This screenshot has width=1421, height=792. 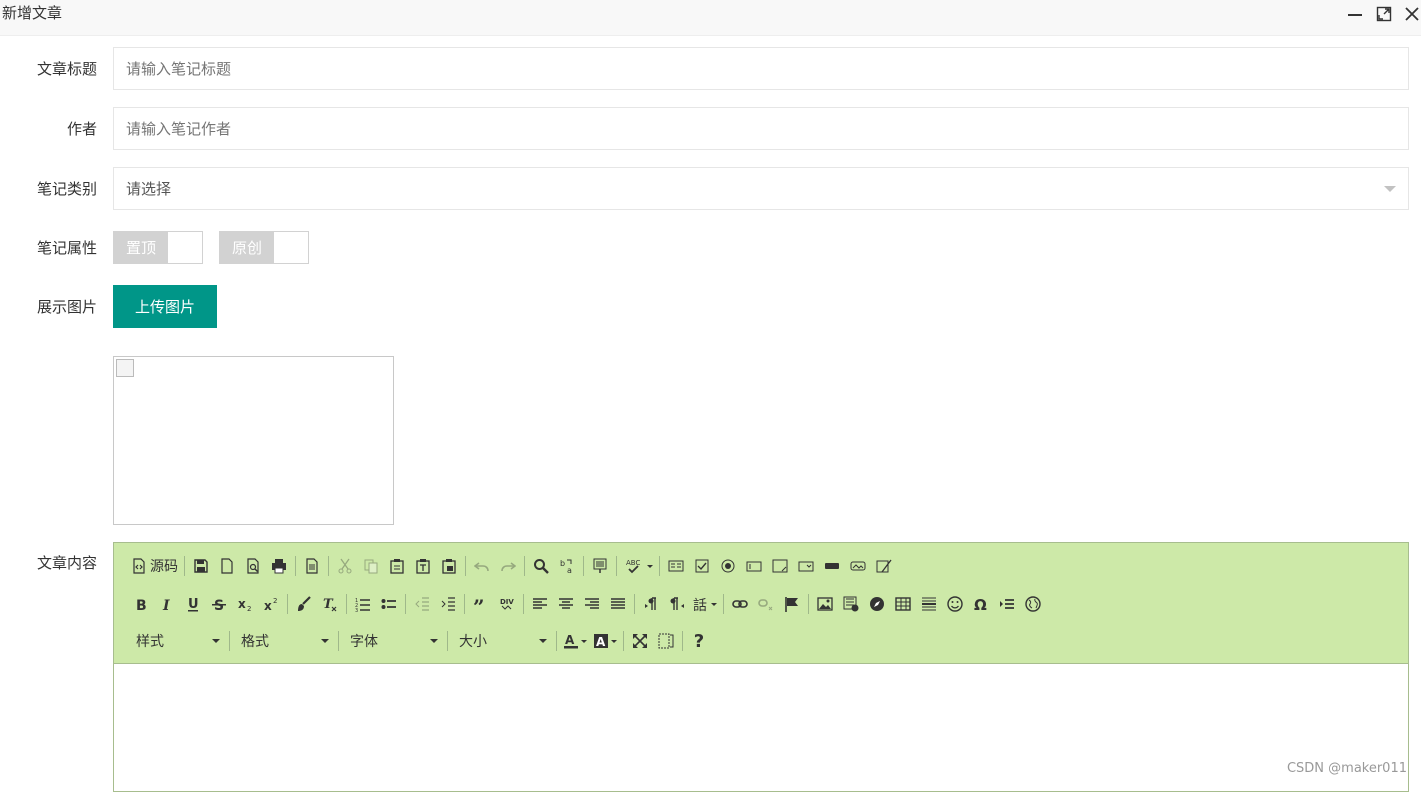 I want to click on text-color-button: A, so click(x=575, y=641).